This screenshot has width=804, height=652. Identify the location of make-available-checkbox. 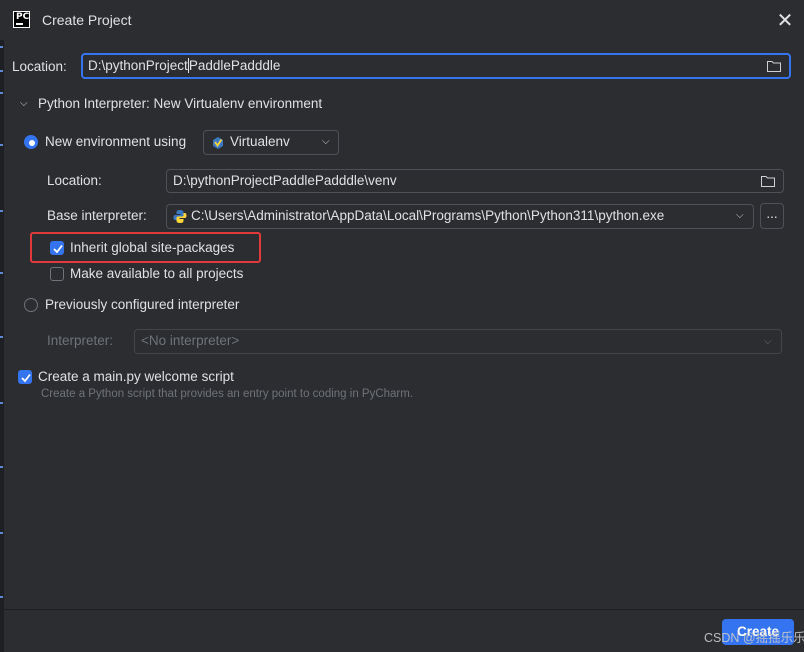
(57, 274).